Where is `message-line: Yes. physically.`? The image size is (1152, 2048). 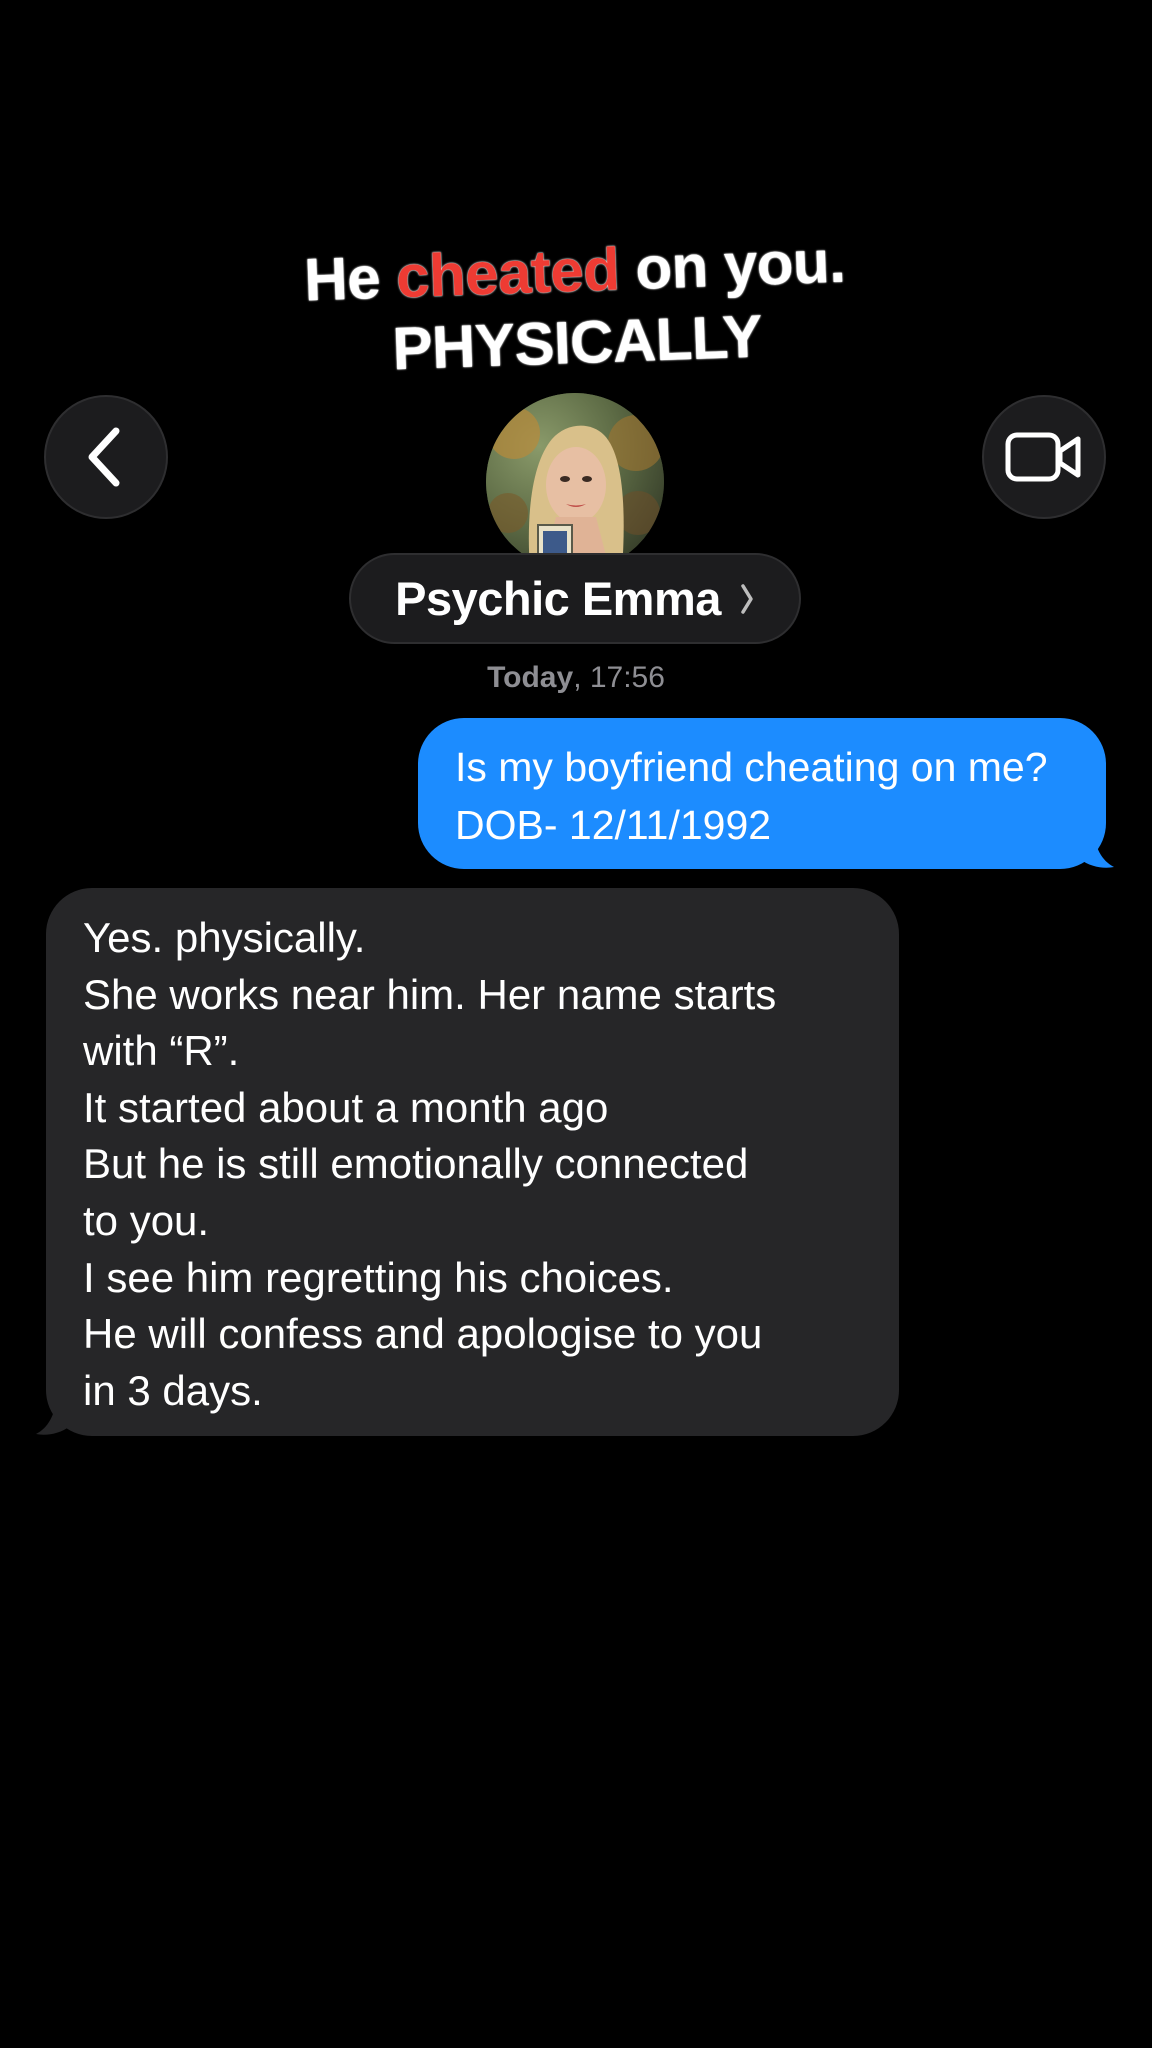
message-line: Yes. physically. is located at coordinates (224, 937).